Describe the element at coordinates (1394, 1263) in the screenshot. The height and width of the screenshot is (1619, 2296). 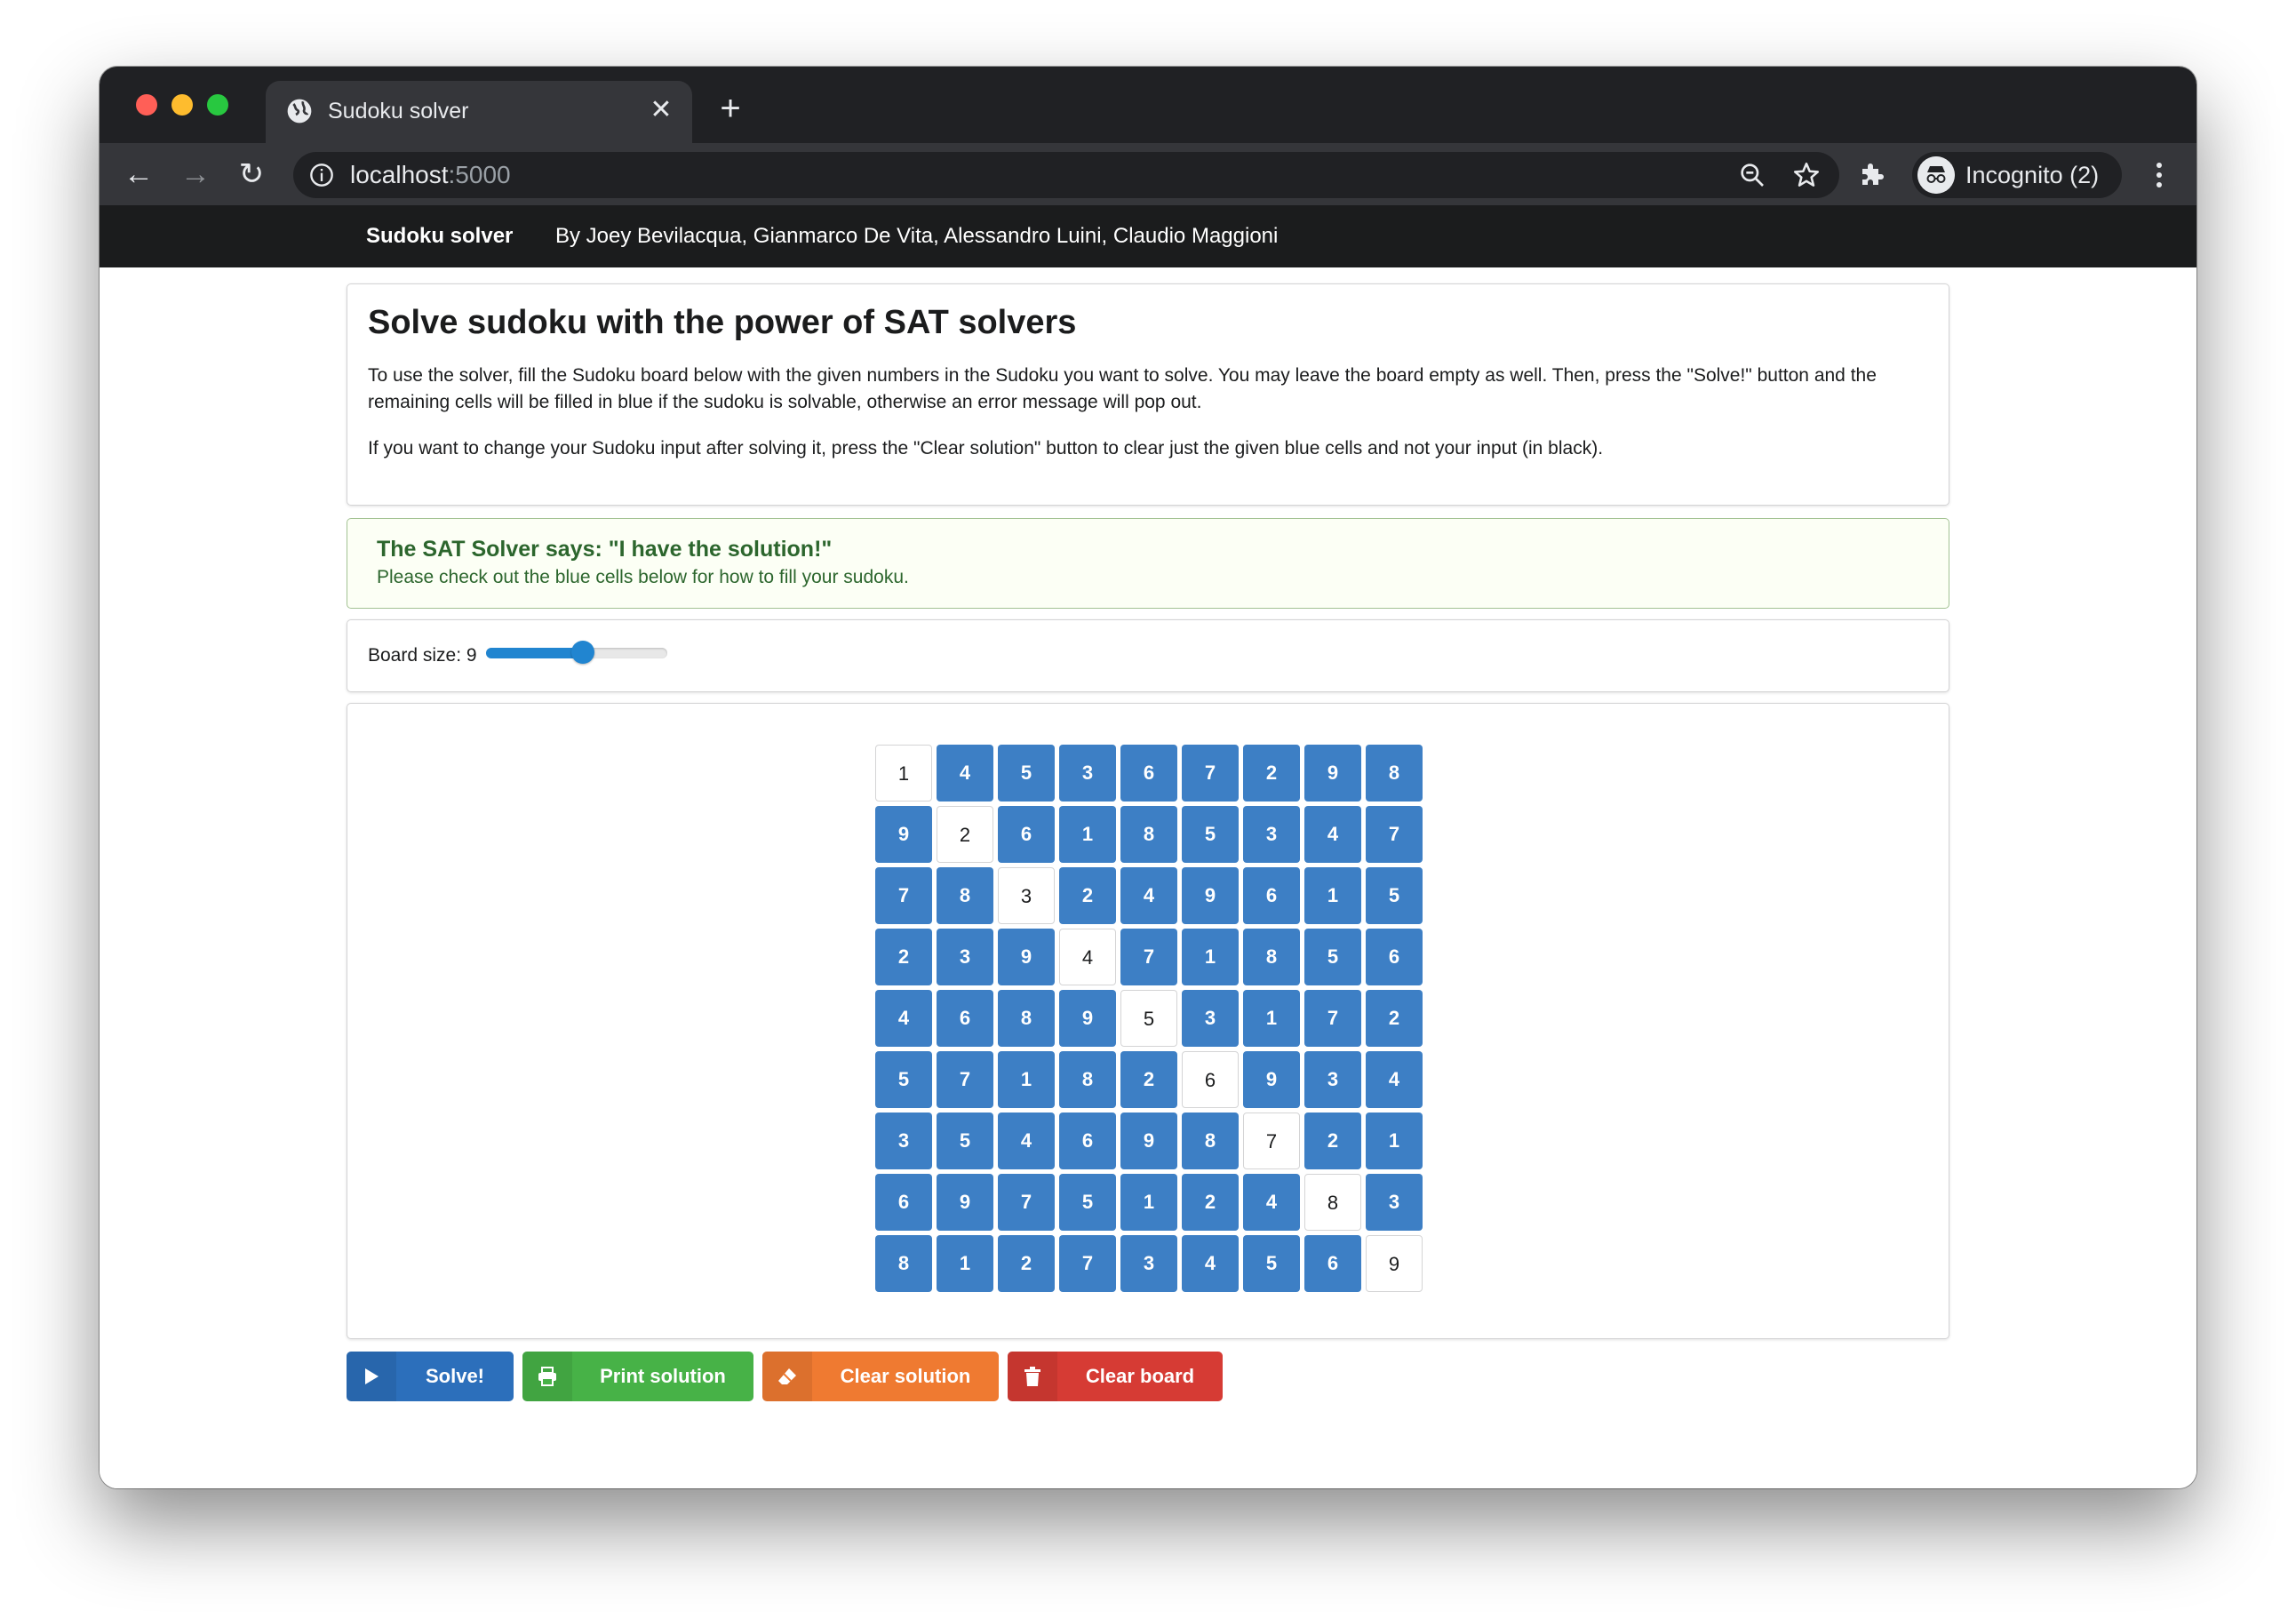
I see `sudoku-cell-given: 9` at that location.